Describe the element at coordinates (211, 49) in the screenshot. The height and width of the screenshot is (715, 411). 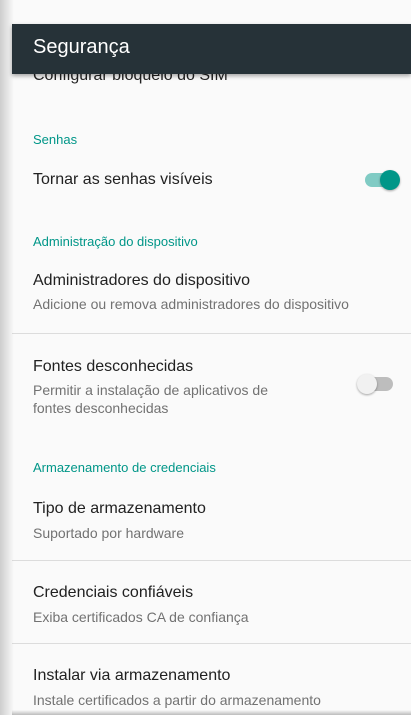
I see `app-bar: Segurança` at that location.